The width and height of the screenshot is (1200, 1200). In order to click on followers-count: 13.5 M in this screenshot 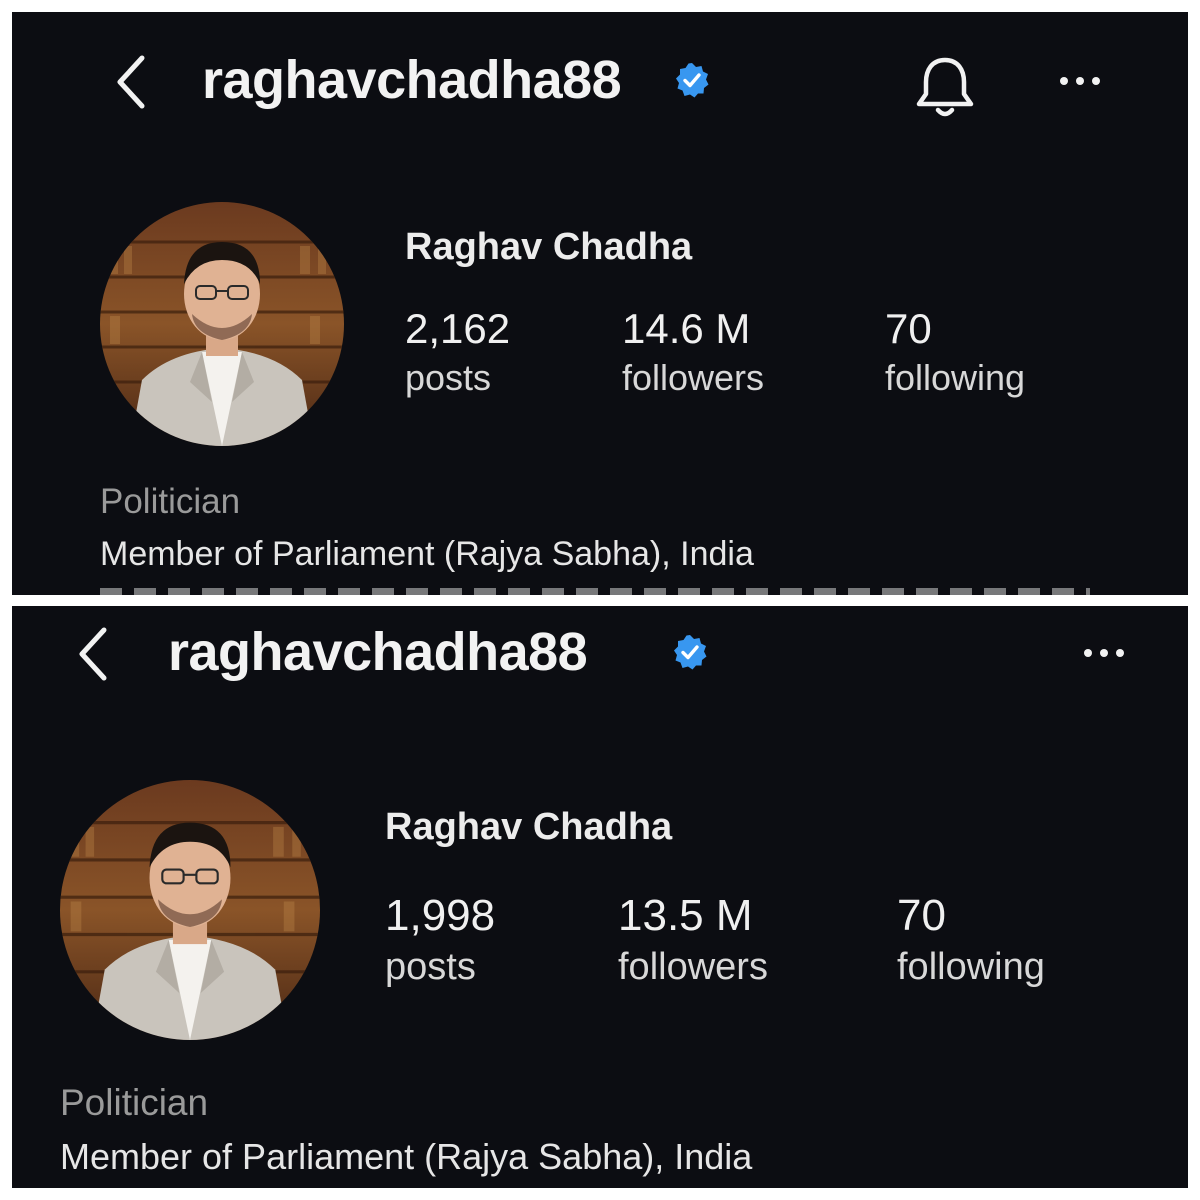, I will do `click(685, 915)`.